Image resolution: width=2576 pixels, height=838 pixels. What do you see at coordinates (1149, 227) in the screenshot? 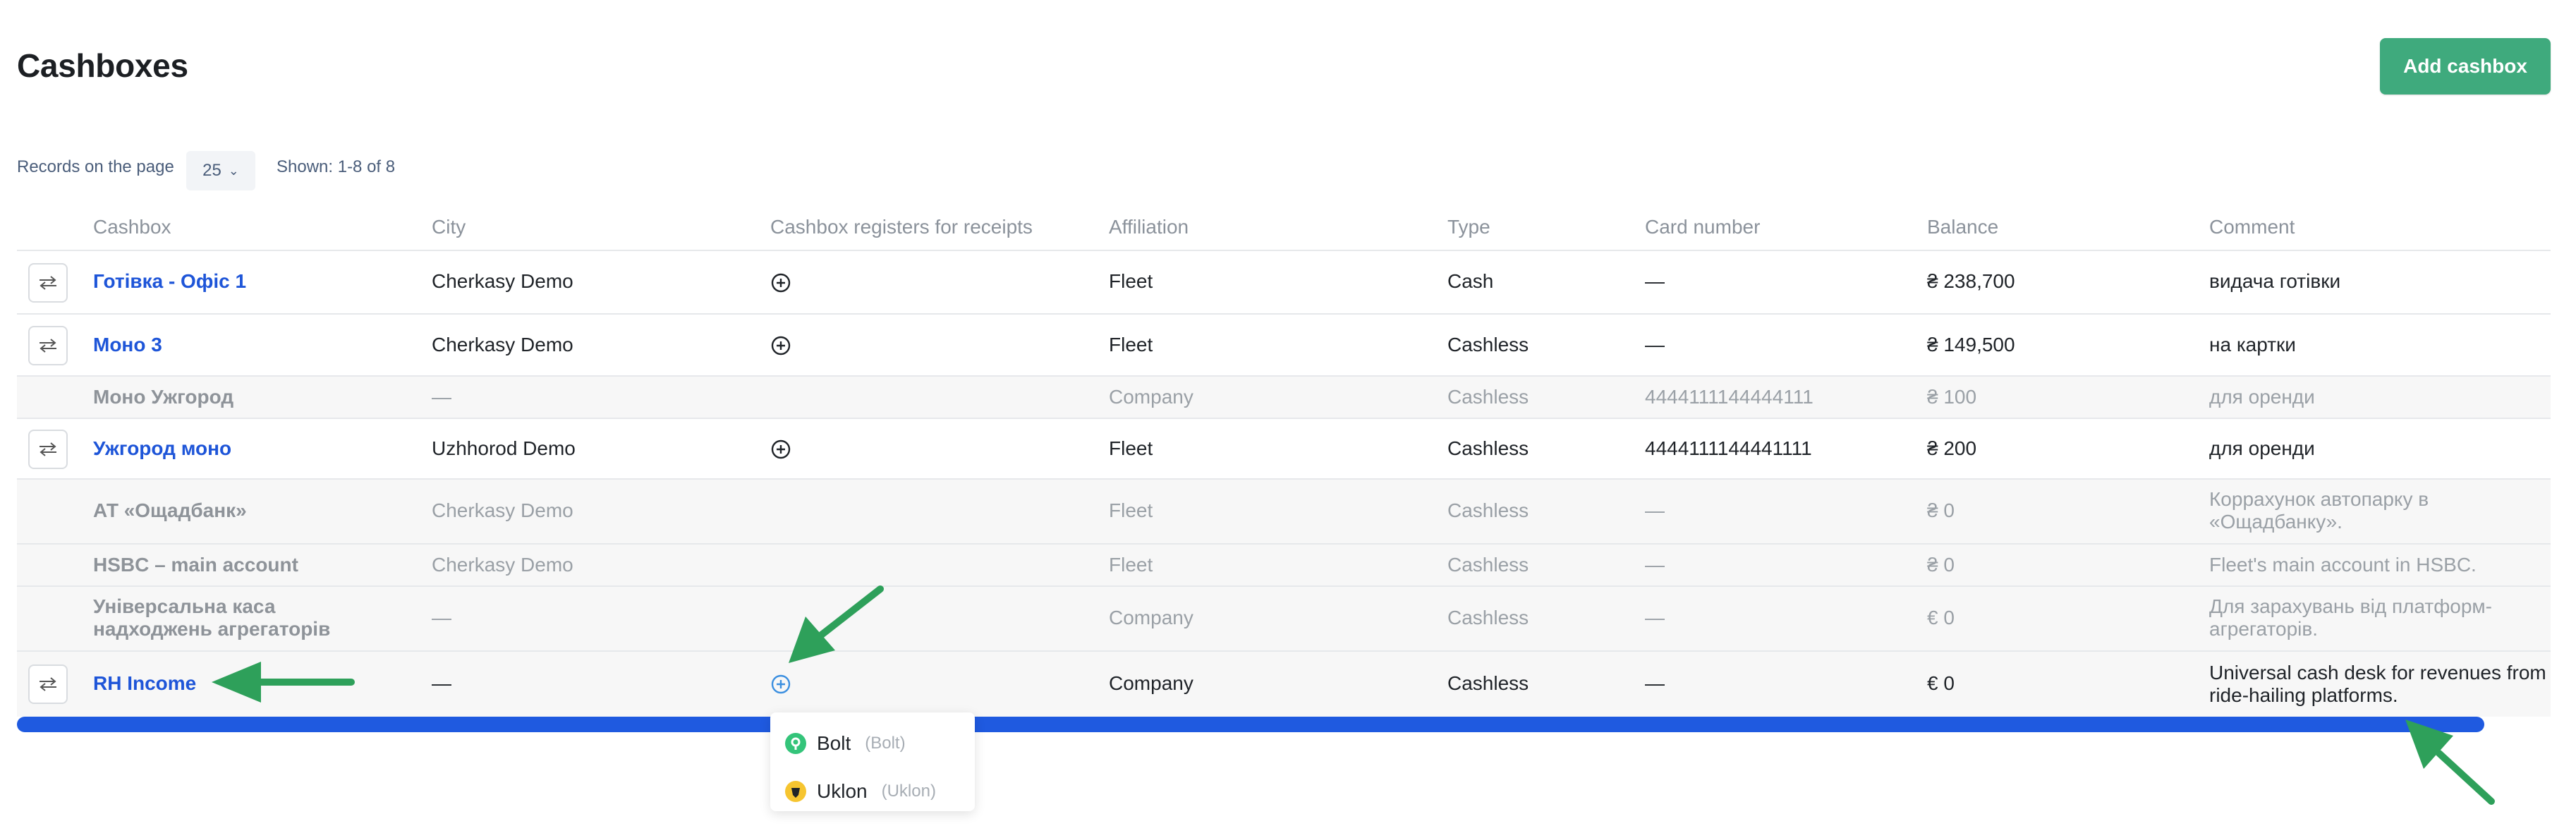
I see `col-affiliation: Affiliation` at bounding box center [1149, 227].